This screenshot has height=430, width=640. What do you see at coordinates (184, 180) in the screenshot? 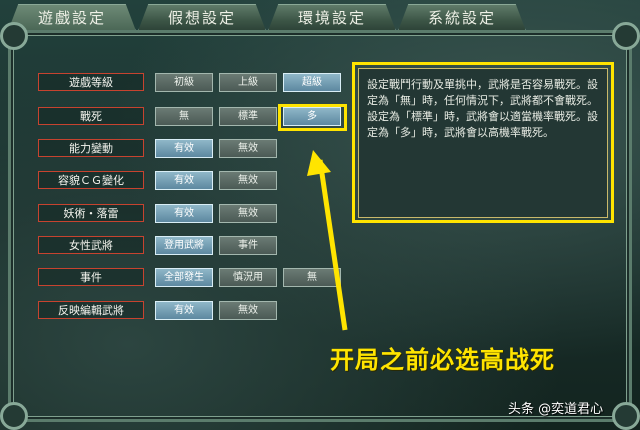
I see `option-button-portrait-cg-0: 有效` at bounding box center [184, 180].